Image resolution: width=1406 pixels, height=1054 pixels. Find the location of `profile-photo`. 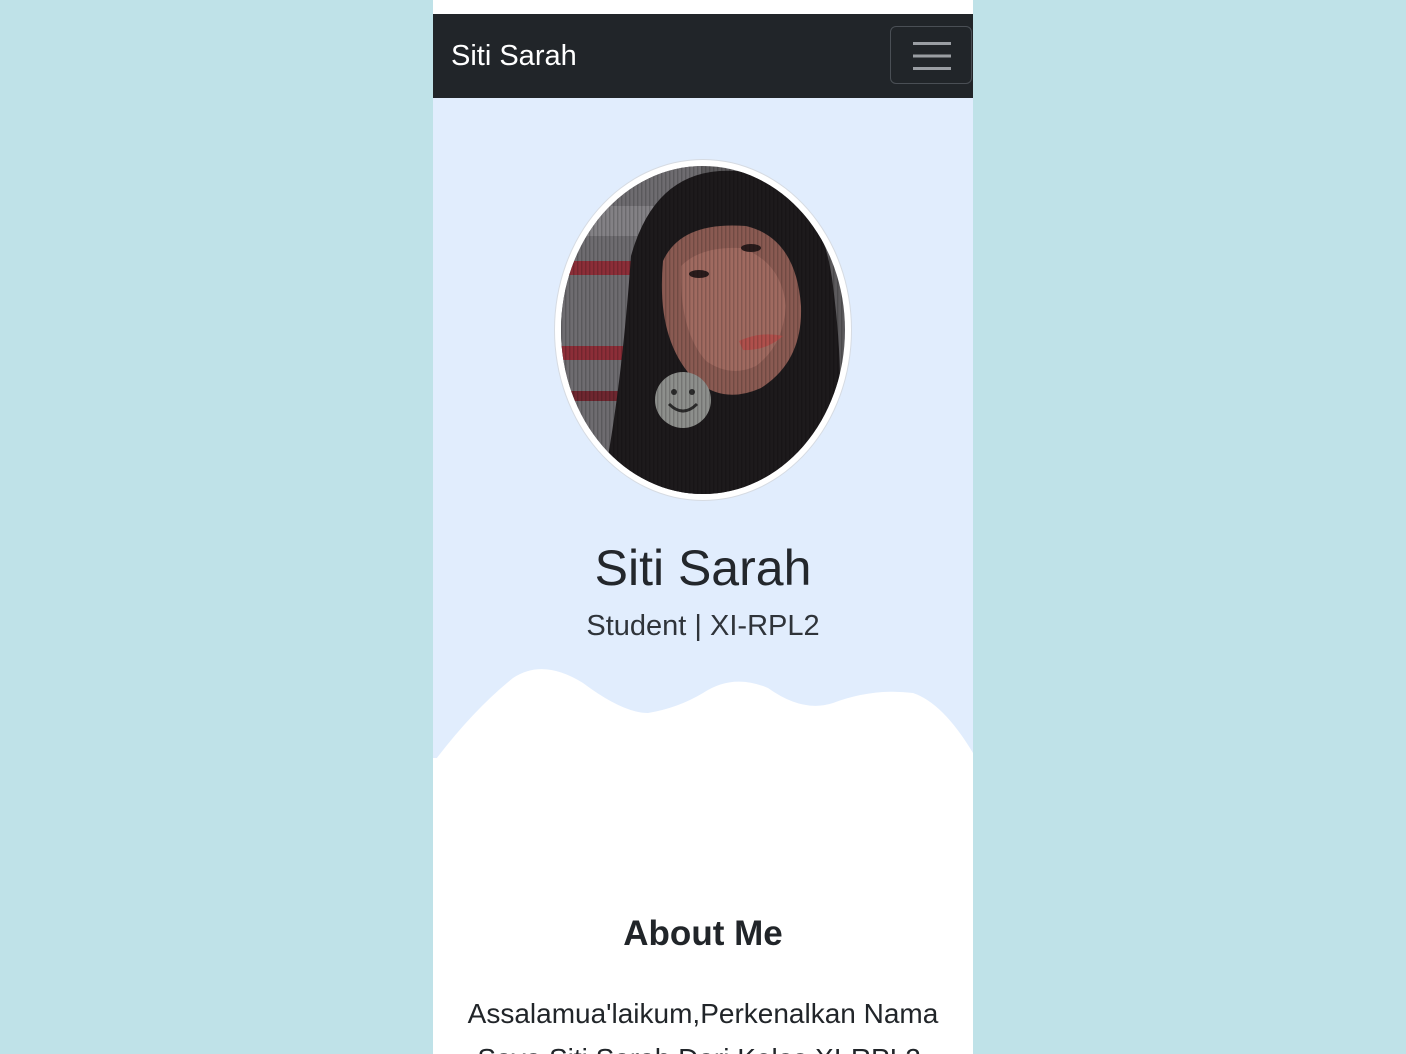

profile-photo is located at coordinates (703, 330).